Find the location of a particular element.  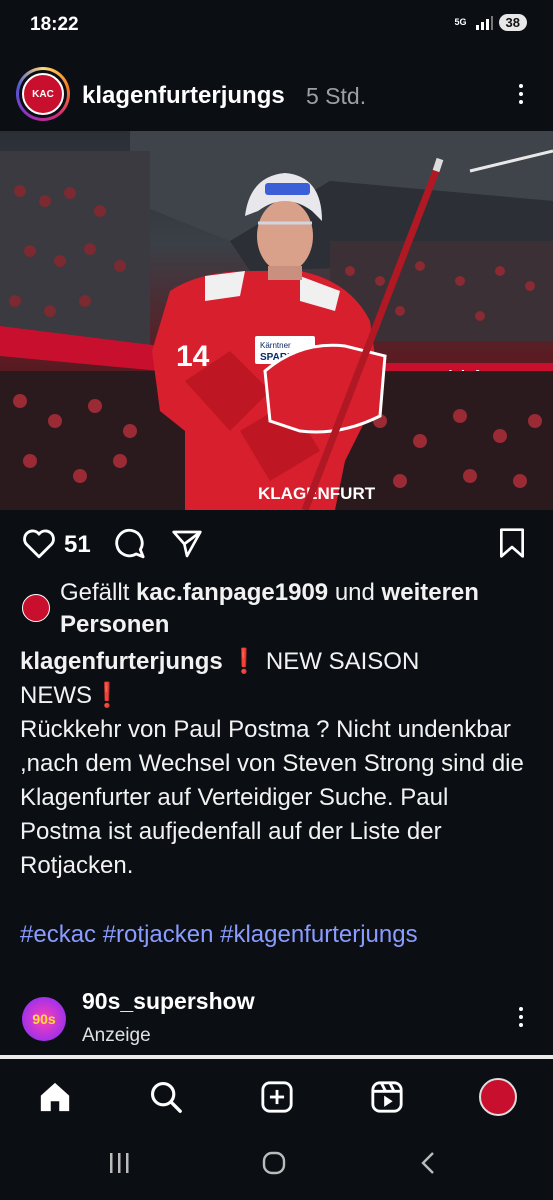

share-icon is located at coordinates (187, 544).